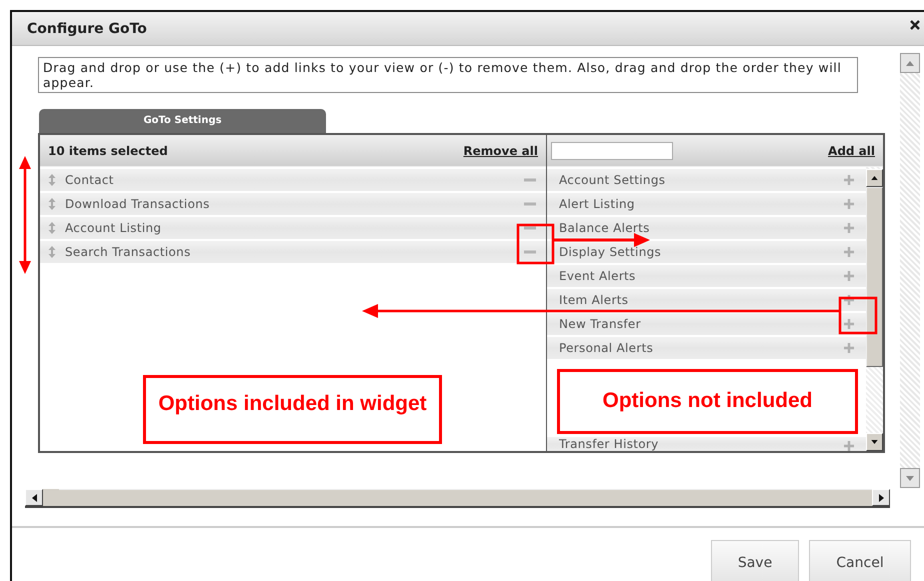 The image size is (924, 581). I want to click on annotation-label: Options not included, so click(707, 401).